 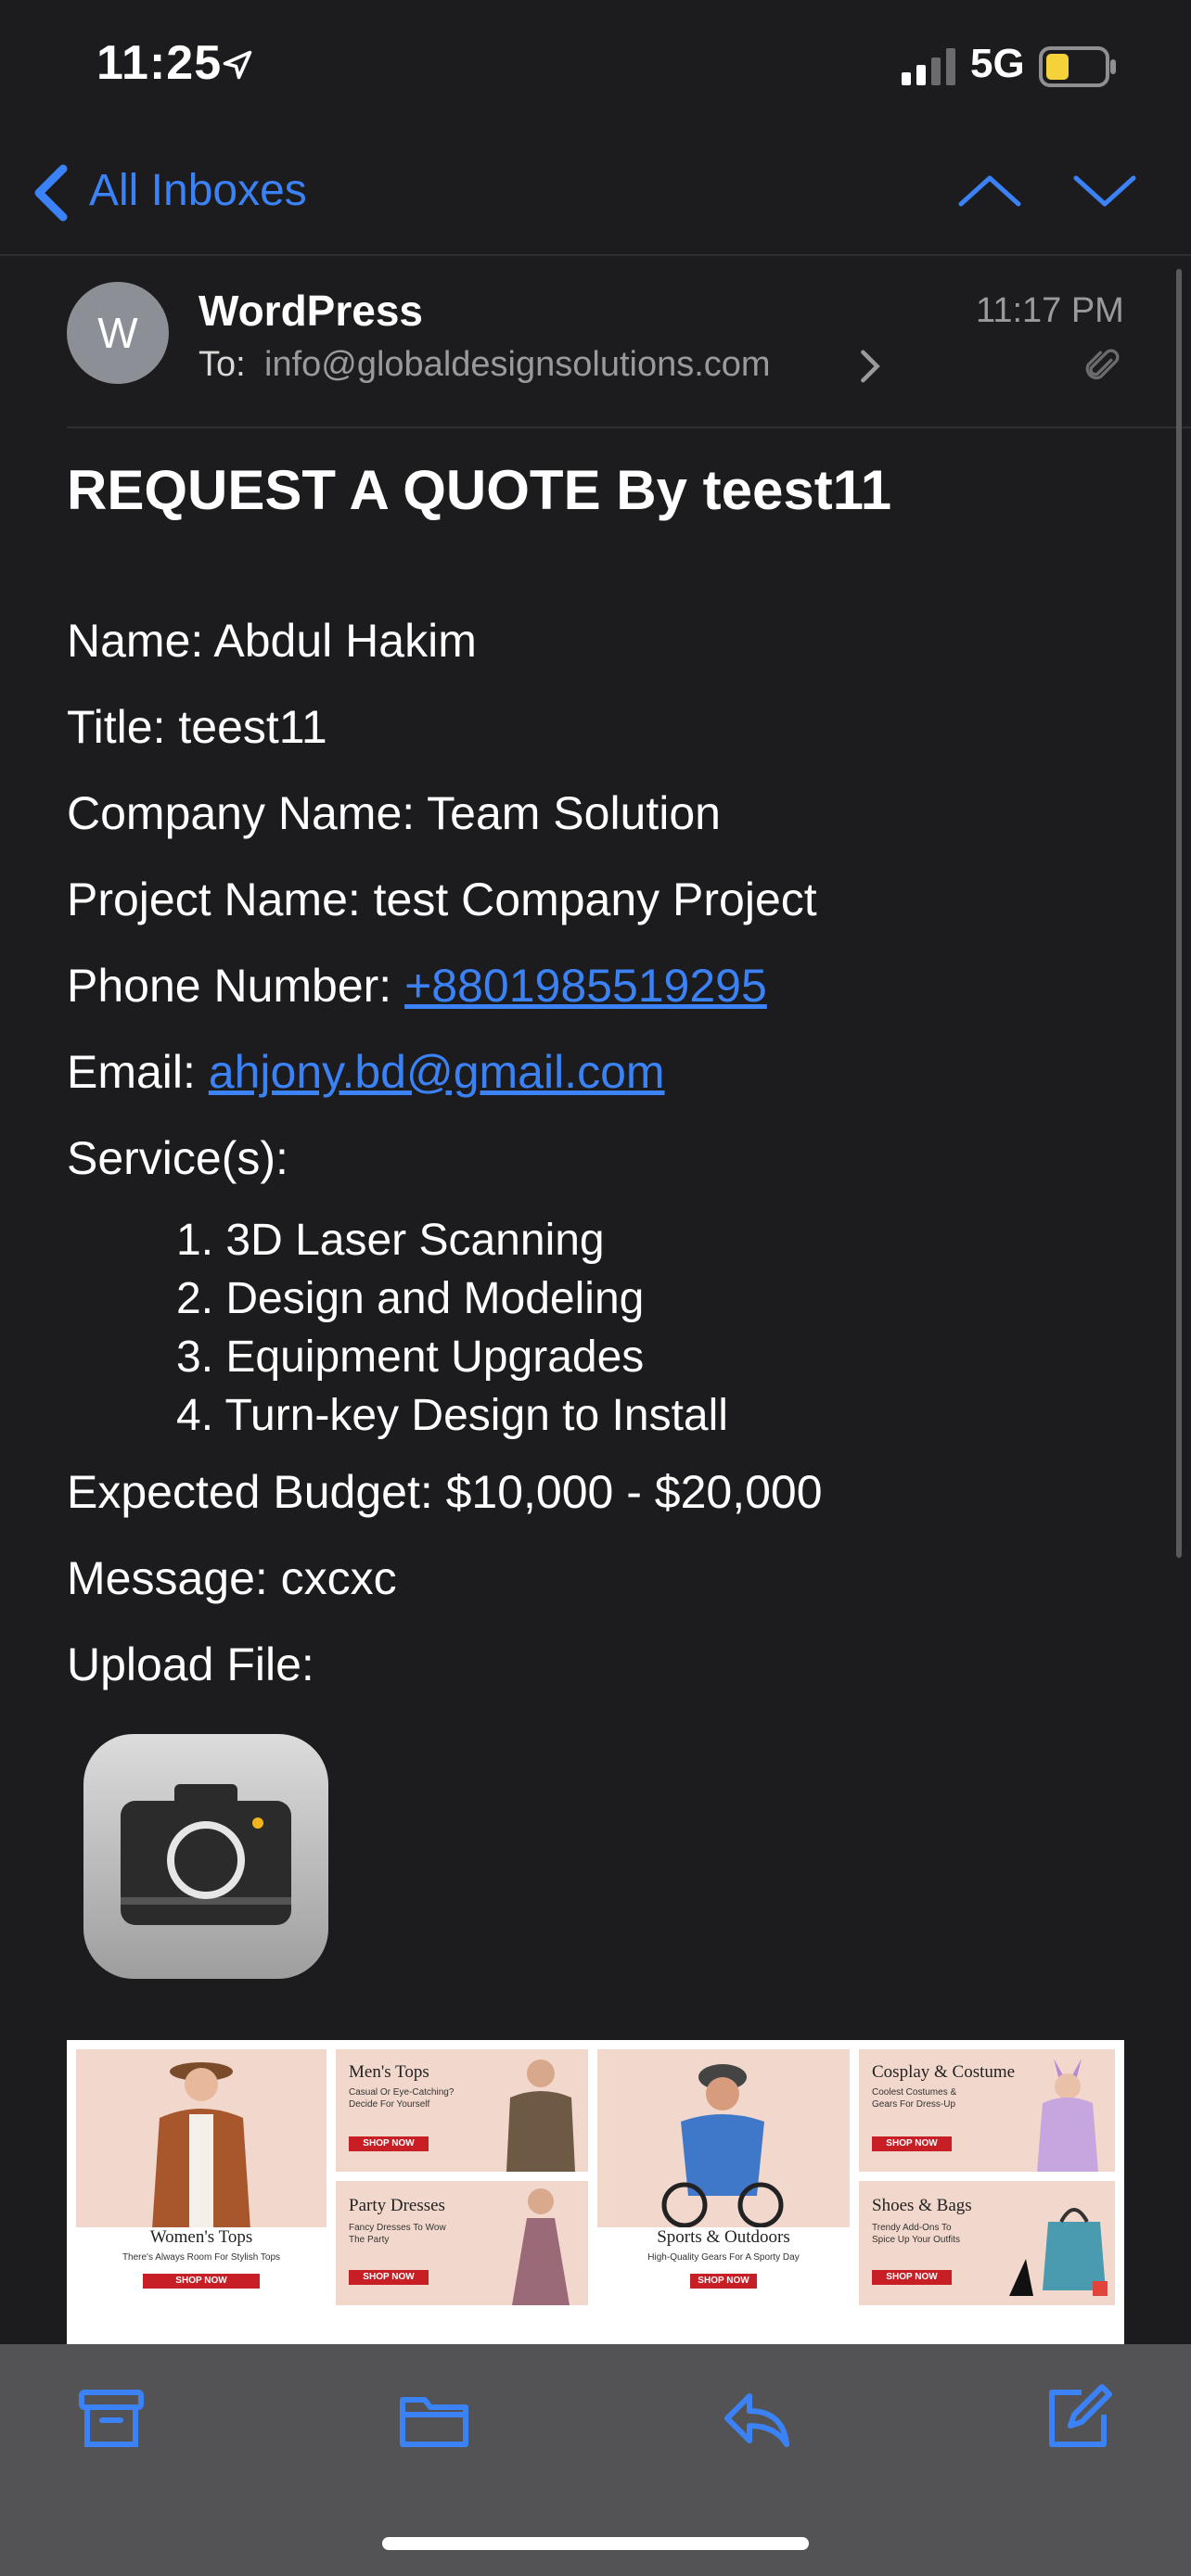 What do you see at coordinates (411, 1298) in the screenshot?
I see `service-item: 2. Design and Modeling` at bounding box center [411, 1298].